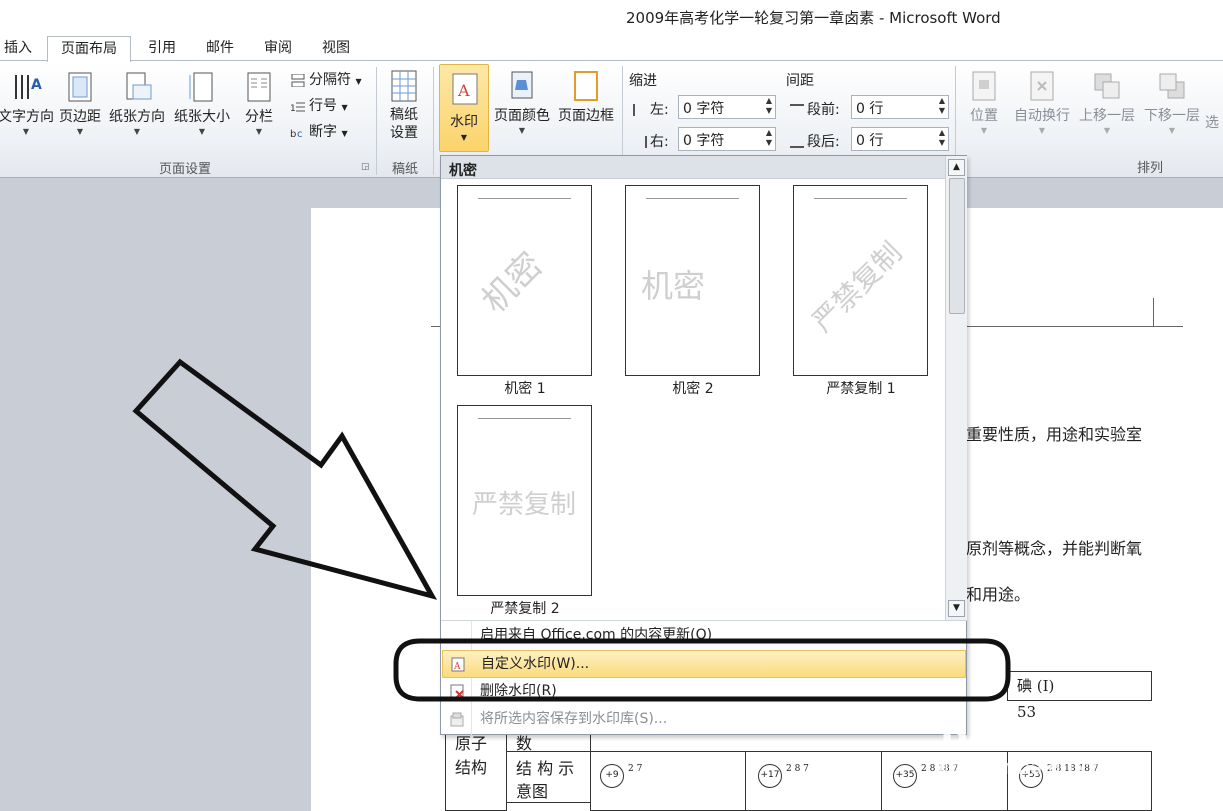  Describe the element at coordinates (404, 115) in the screenshot. I see `manuscript-setup-label-1: 稿纸` at that location.